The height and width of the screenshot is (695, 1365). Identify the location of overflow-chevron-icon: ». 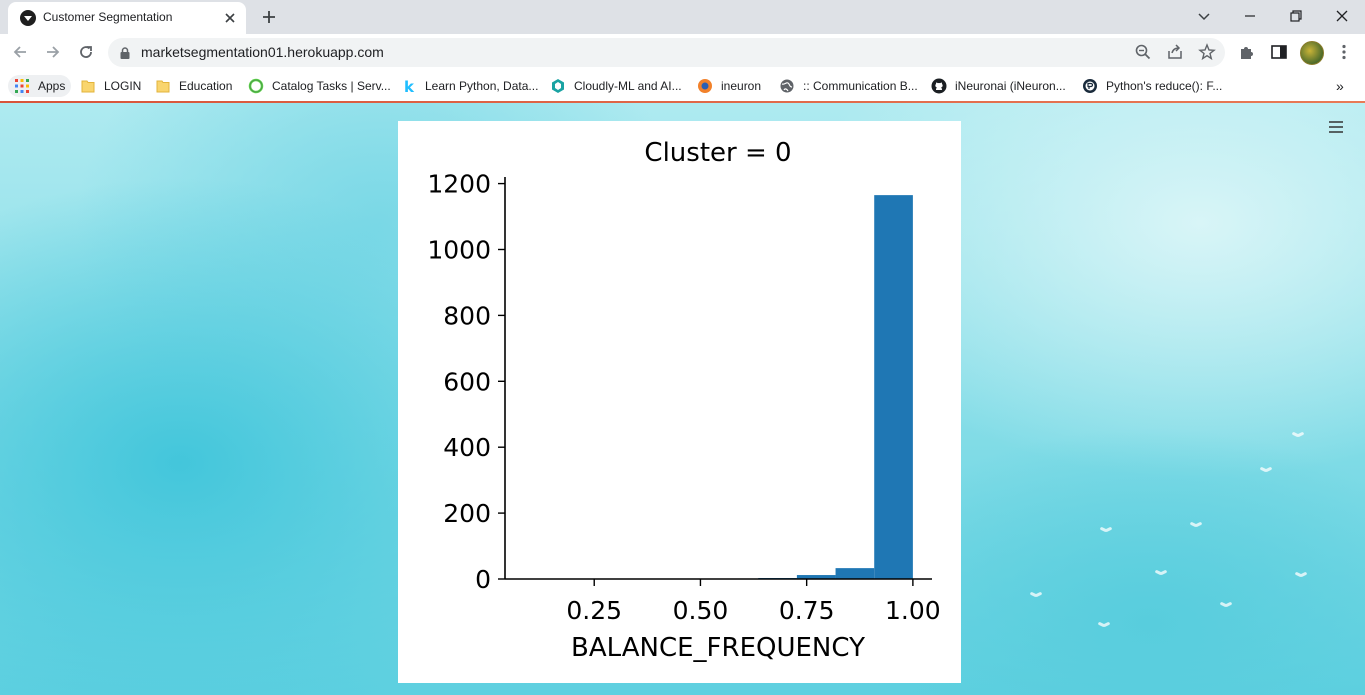
(1340, 86).